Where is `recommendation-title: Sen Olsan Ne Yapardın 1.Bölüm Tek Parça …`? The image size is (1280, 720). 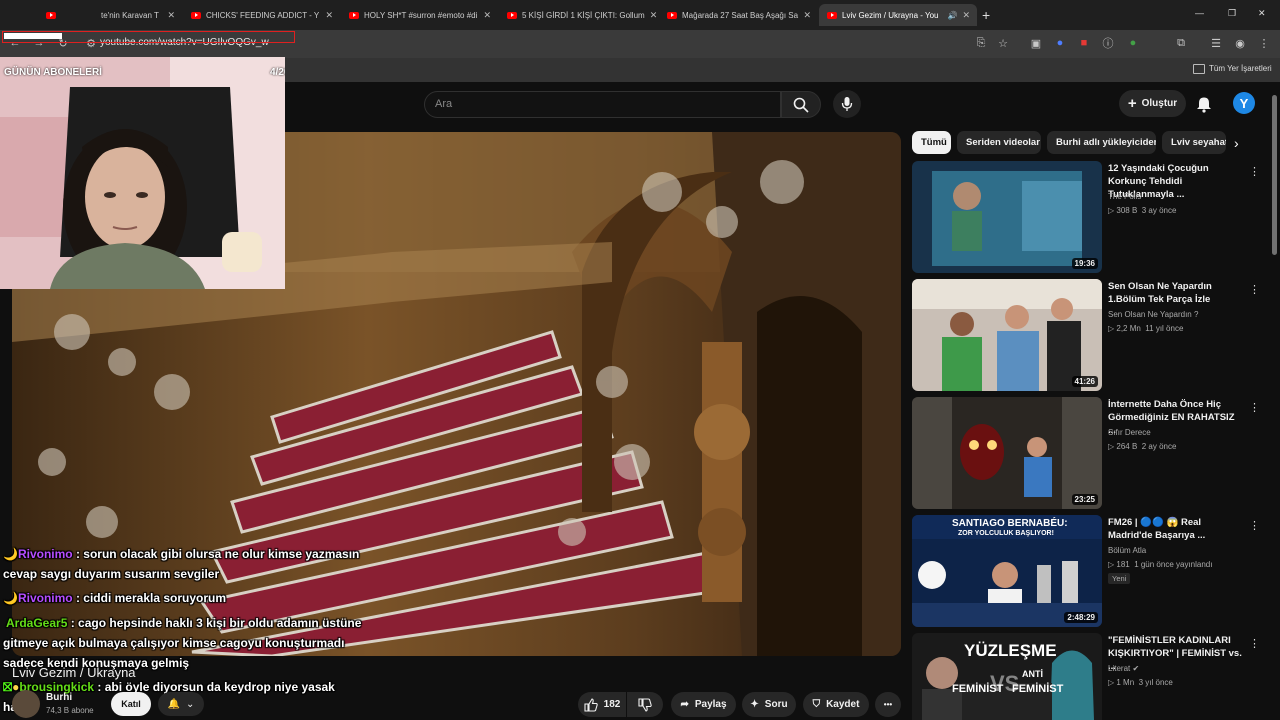
recommendation-title: Sen Olsan Ne Yapardın 1.Bölüm Tek Parça … is located at coordinates (1176, 293).